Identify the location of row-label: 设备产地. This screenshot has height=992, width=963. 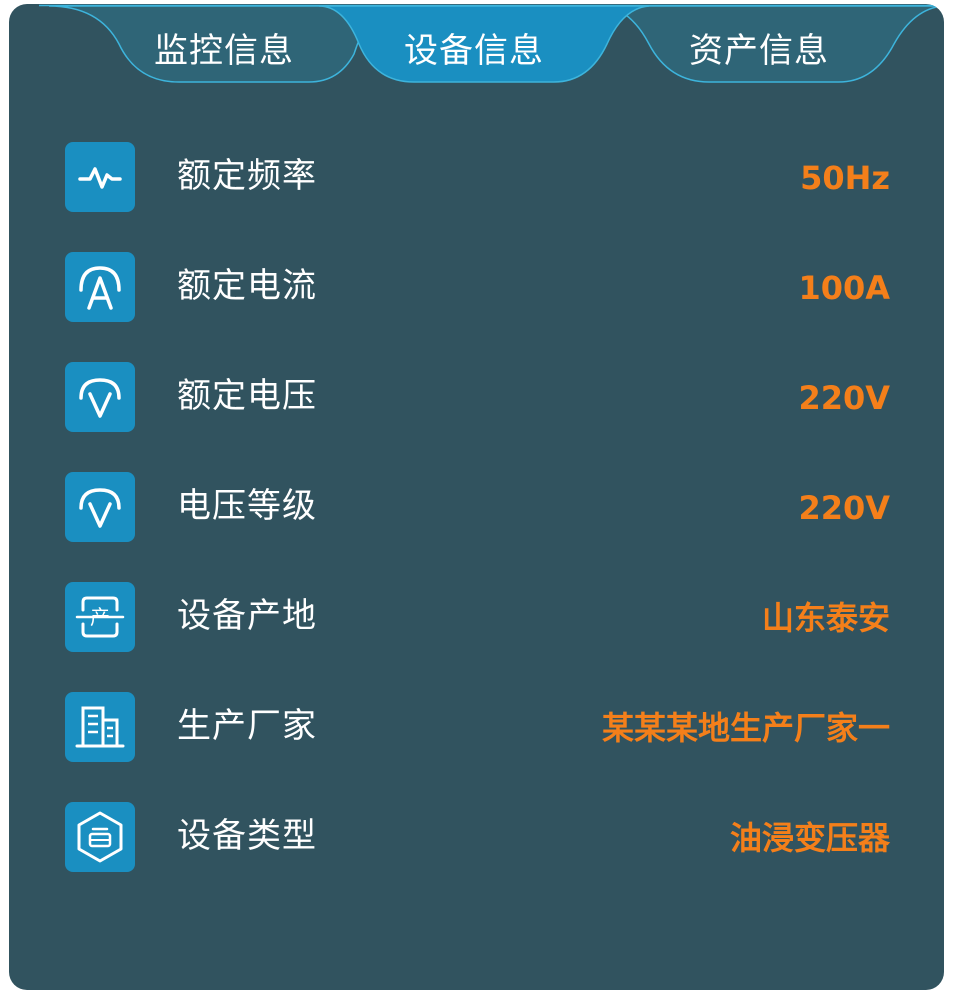
(247, 616).